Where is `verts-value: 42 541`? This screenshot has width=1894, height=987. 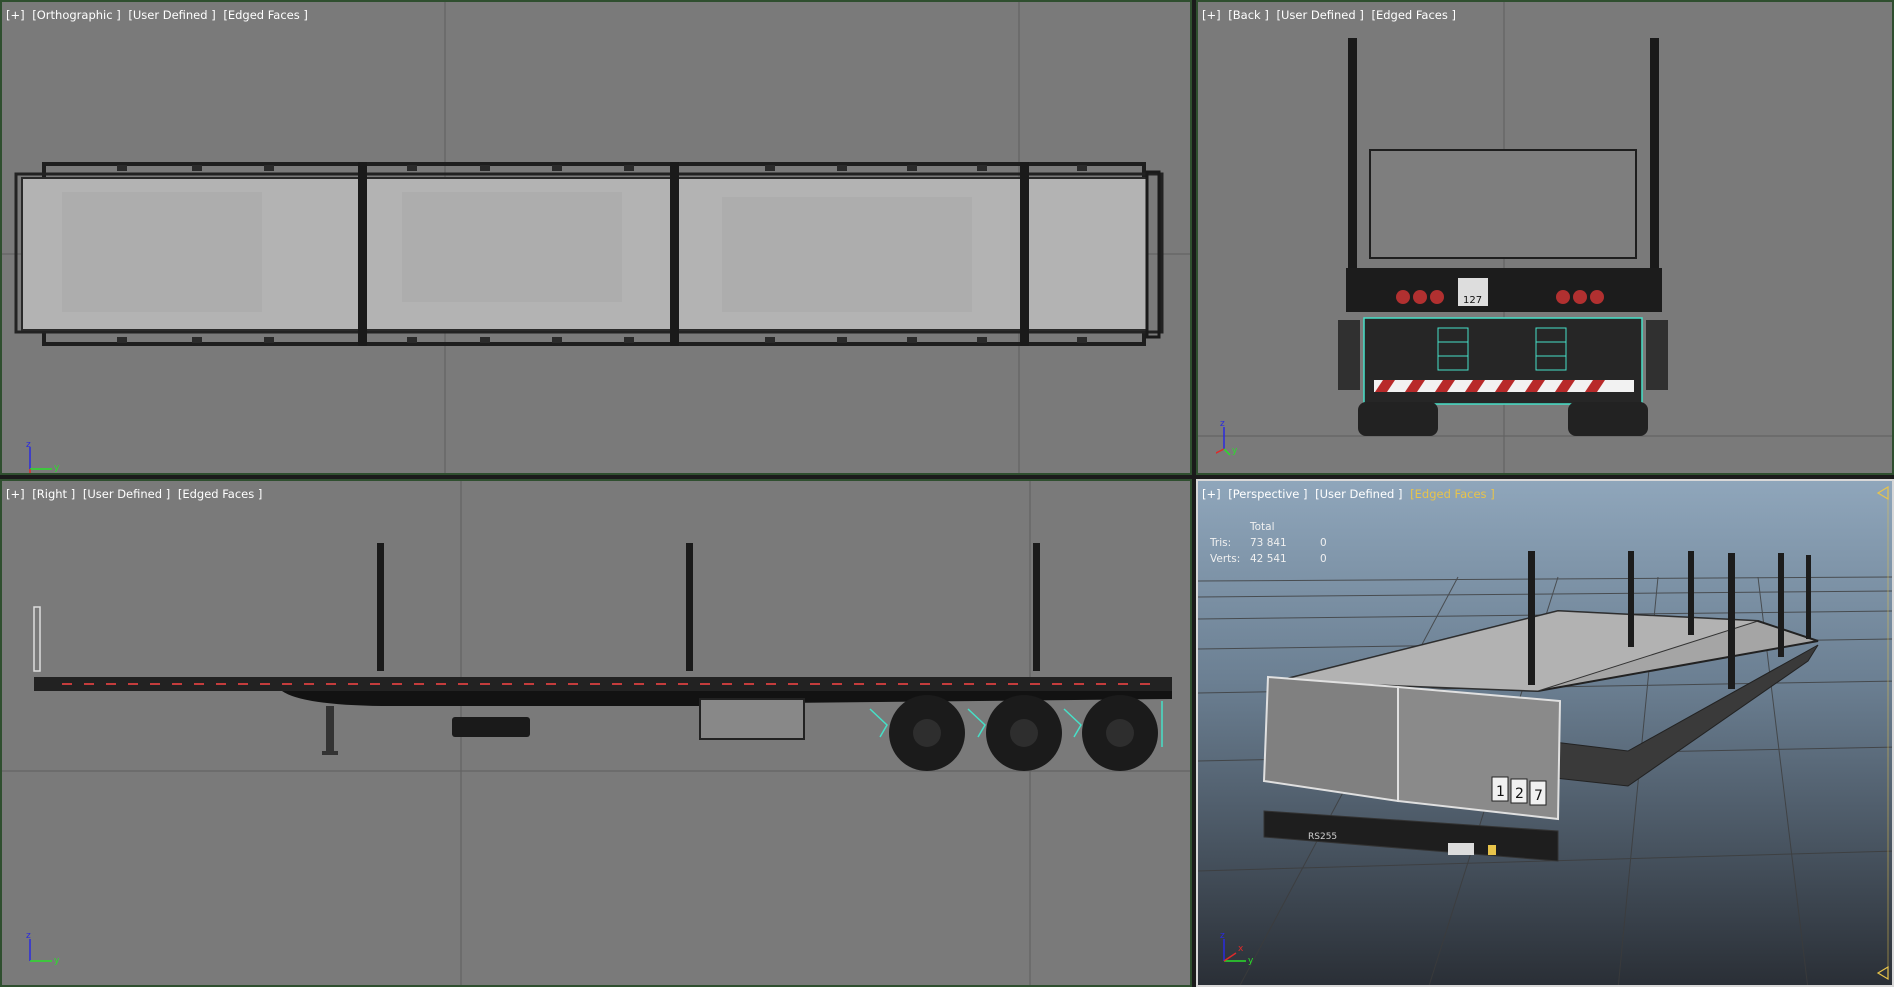 verts-value: 42 541 is located at coordinates (1268, 559).